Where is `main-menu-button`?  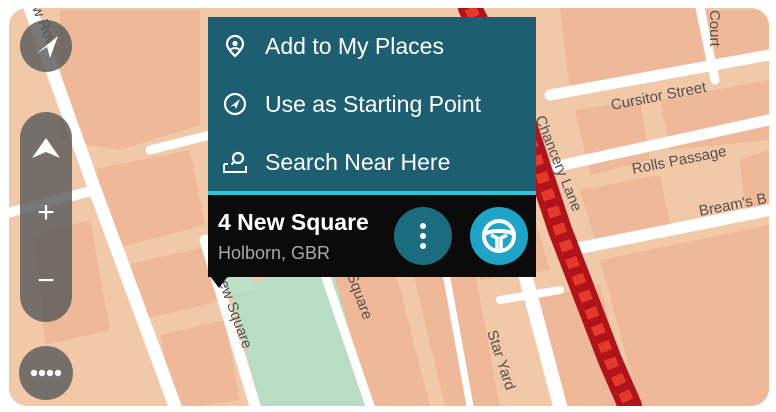
main-menu-button is located at coordinates (46, 373).